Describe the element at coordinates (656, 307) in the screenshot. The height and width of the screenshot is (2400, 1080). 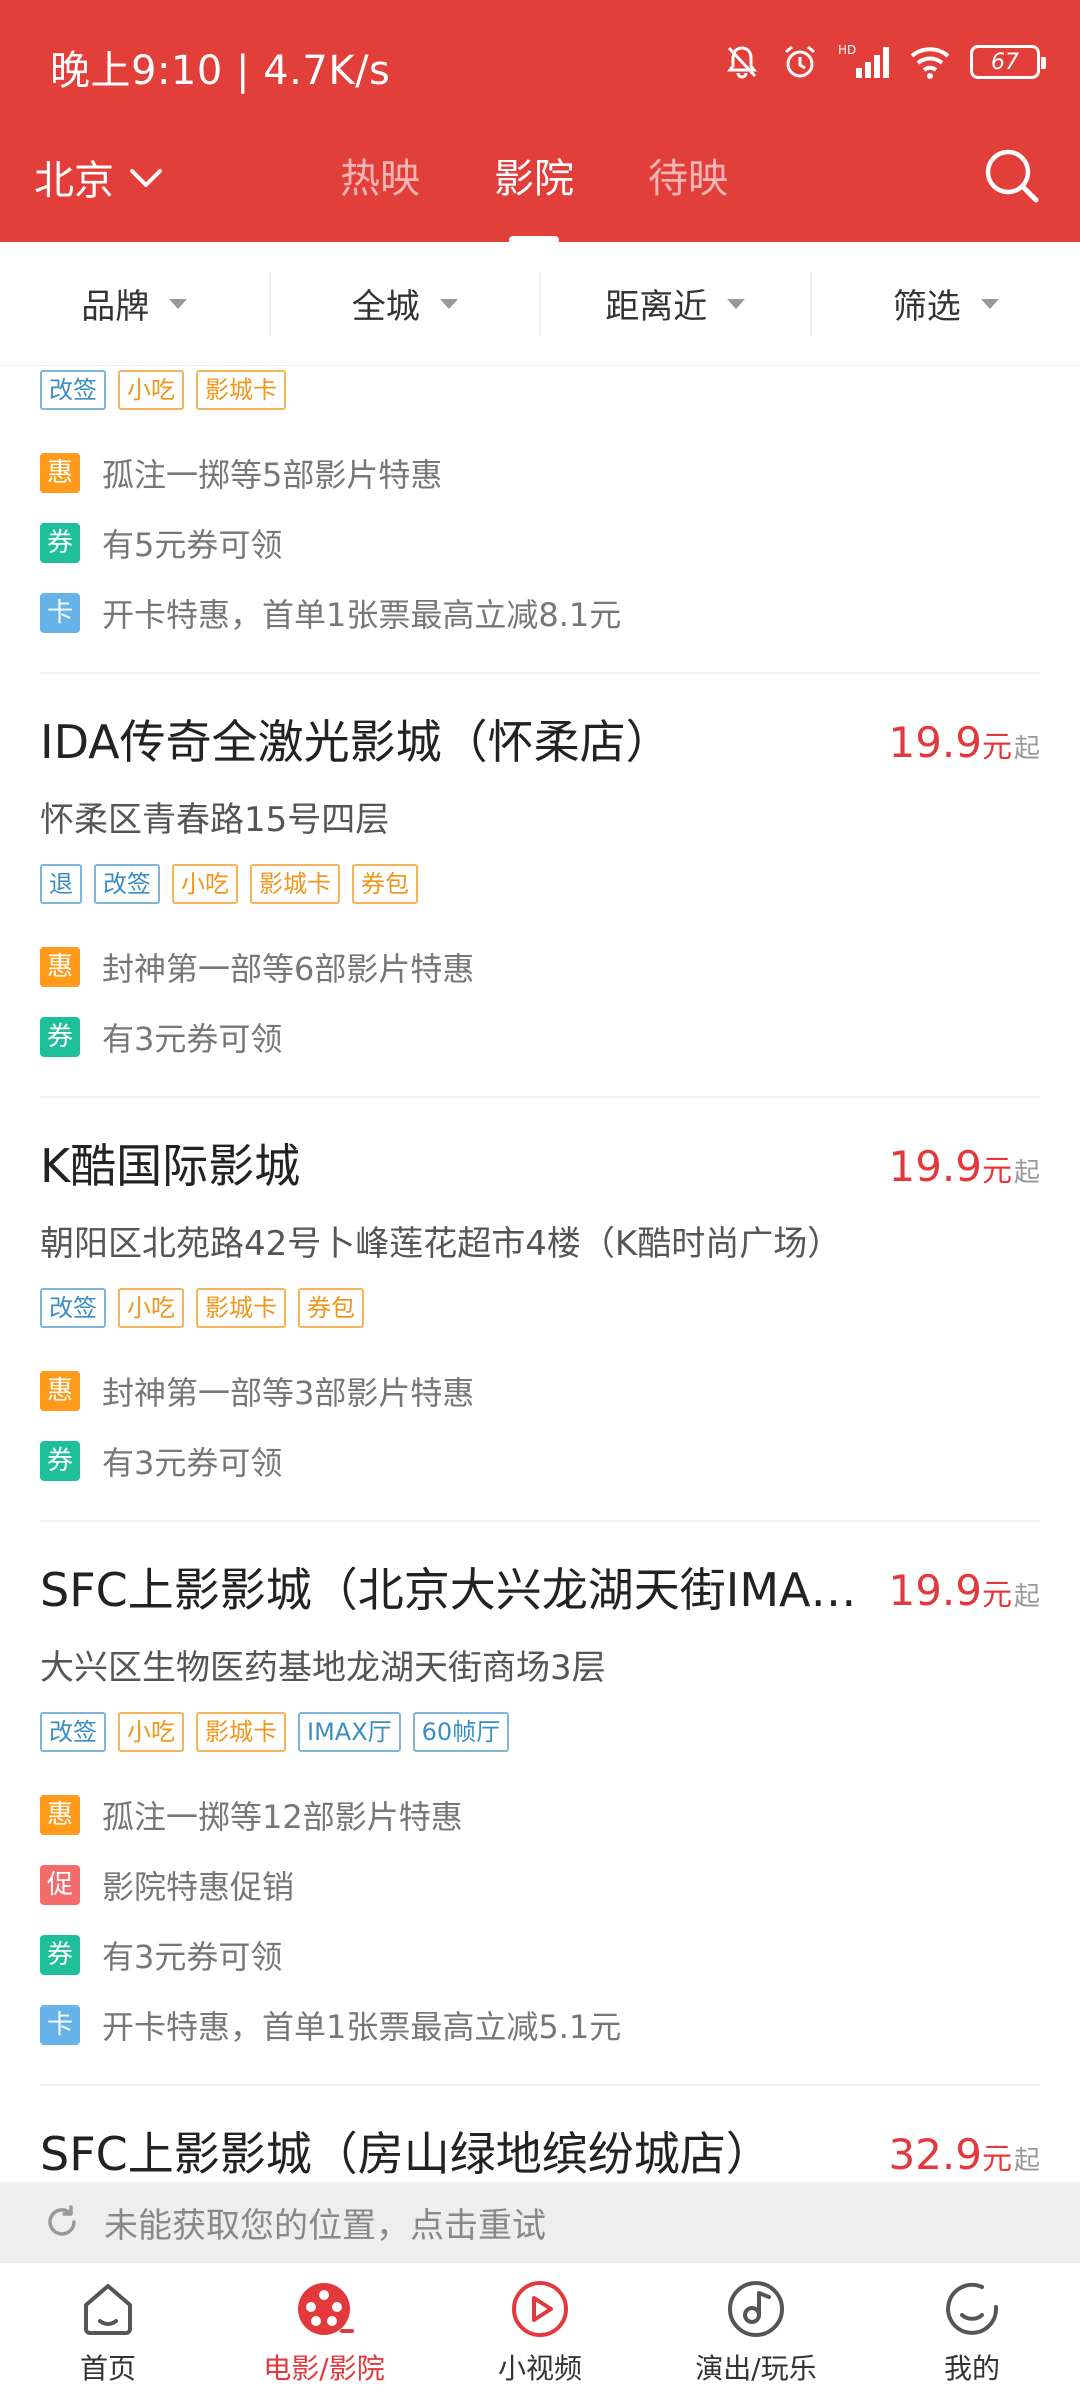
I see `filter-sort-label: 距离近` at that location.